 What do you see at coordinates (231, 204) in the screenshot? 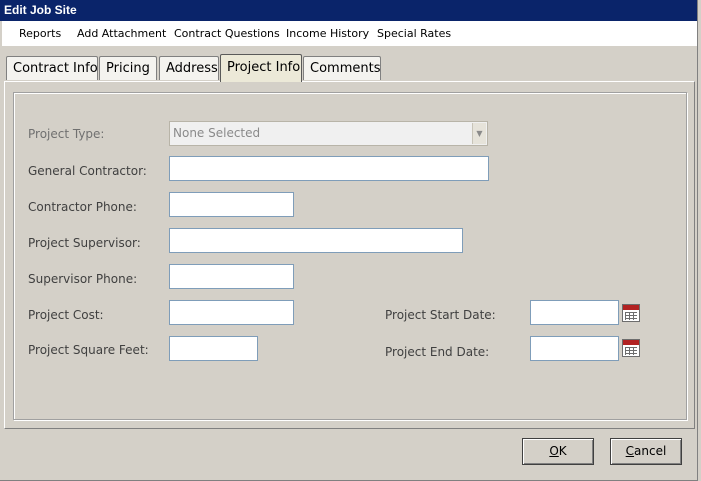
I see `contractor-phone-input` at bounding box center [231, 204].